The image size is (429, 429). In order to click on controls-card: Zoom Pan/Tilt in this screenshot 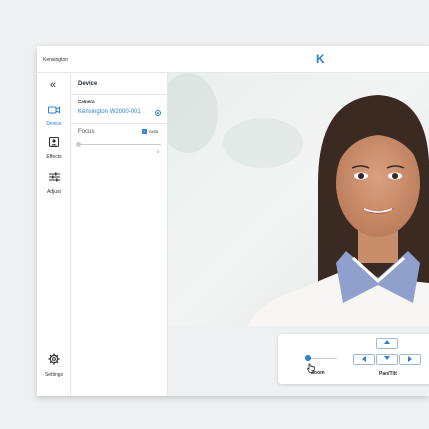, I will do `click(353, 359)`.